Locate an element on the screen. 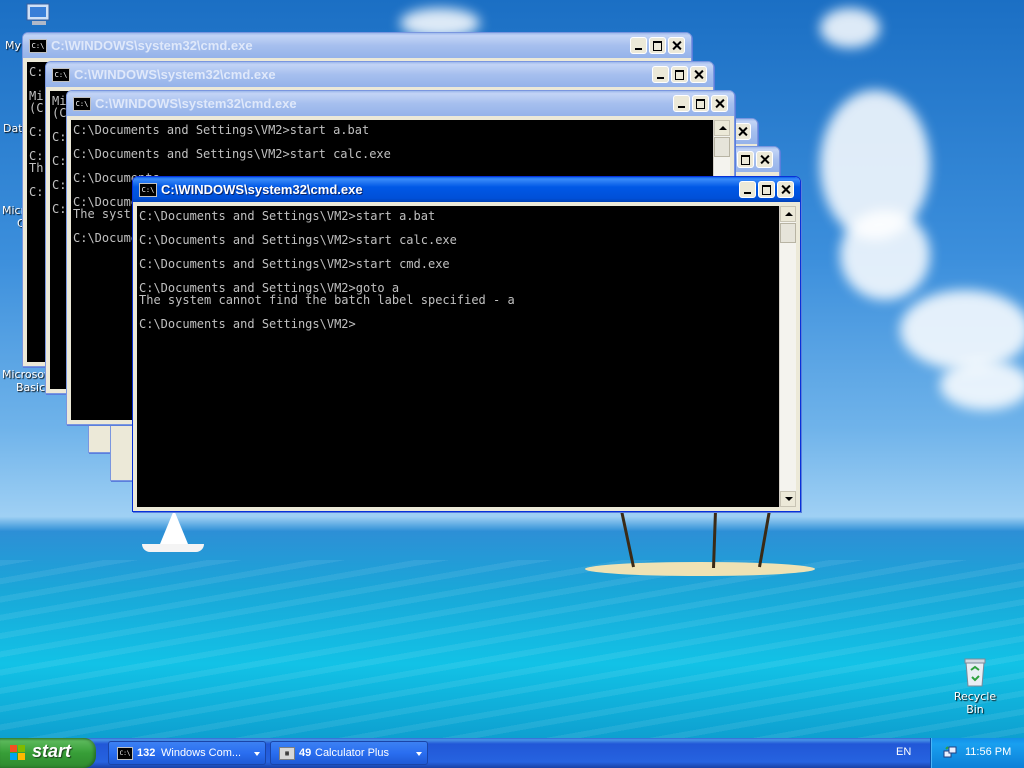  recycle-bin-icon is located at coordinates (975, 672).